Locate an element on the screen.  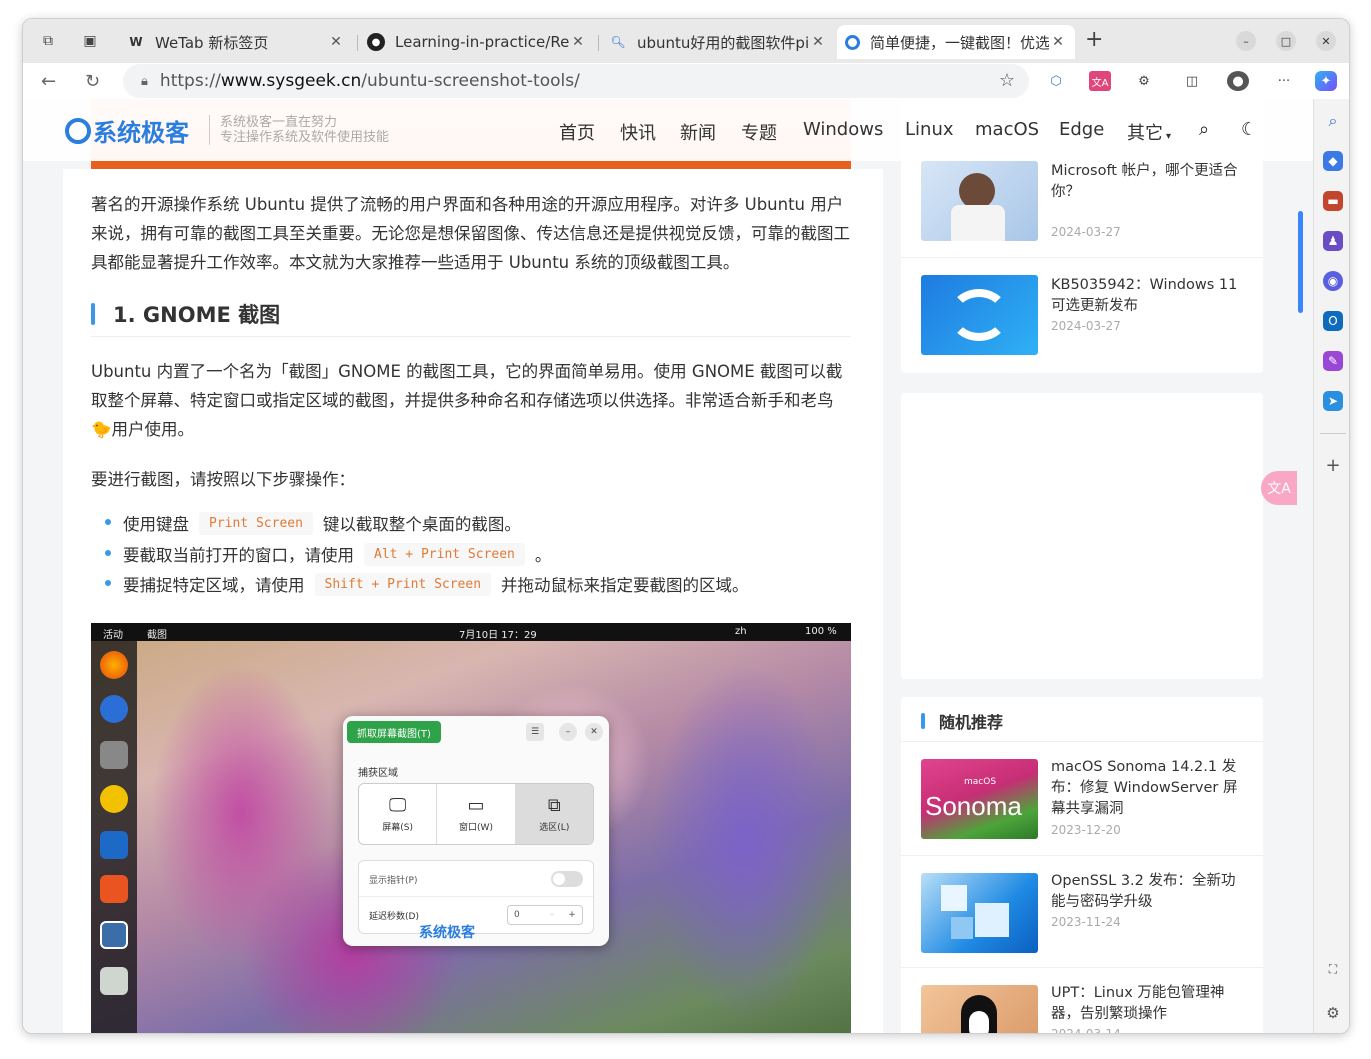
monitor-icon: 🖵︎ is located at coordinates (397, 805).